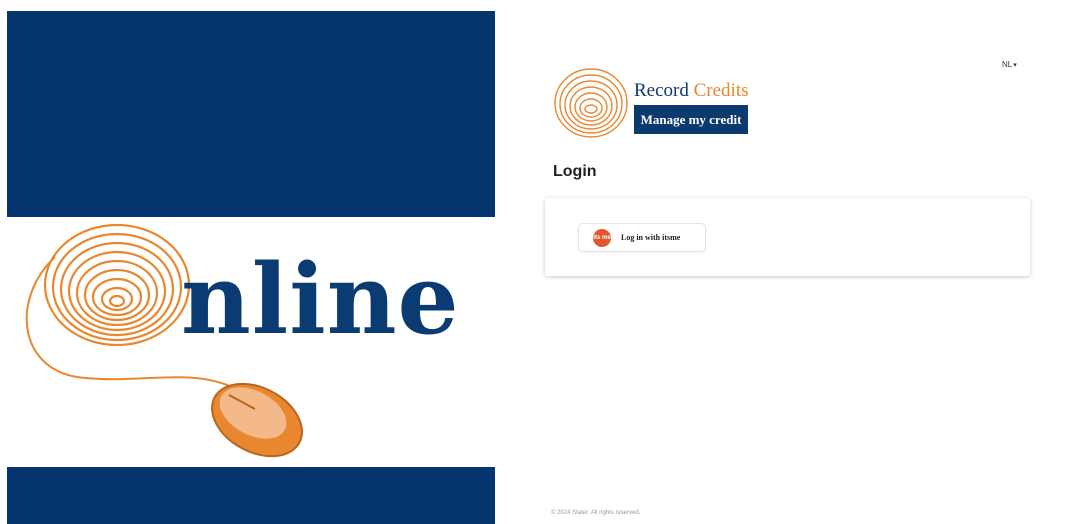 This screenshot has height=524, width=1069. I want to click on itsme-login-label: Log in with itsme, so click(651, 237).